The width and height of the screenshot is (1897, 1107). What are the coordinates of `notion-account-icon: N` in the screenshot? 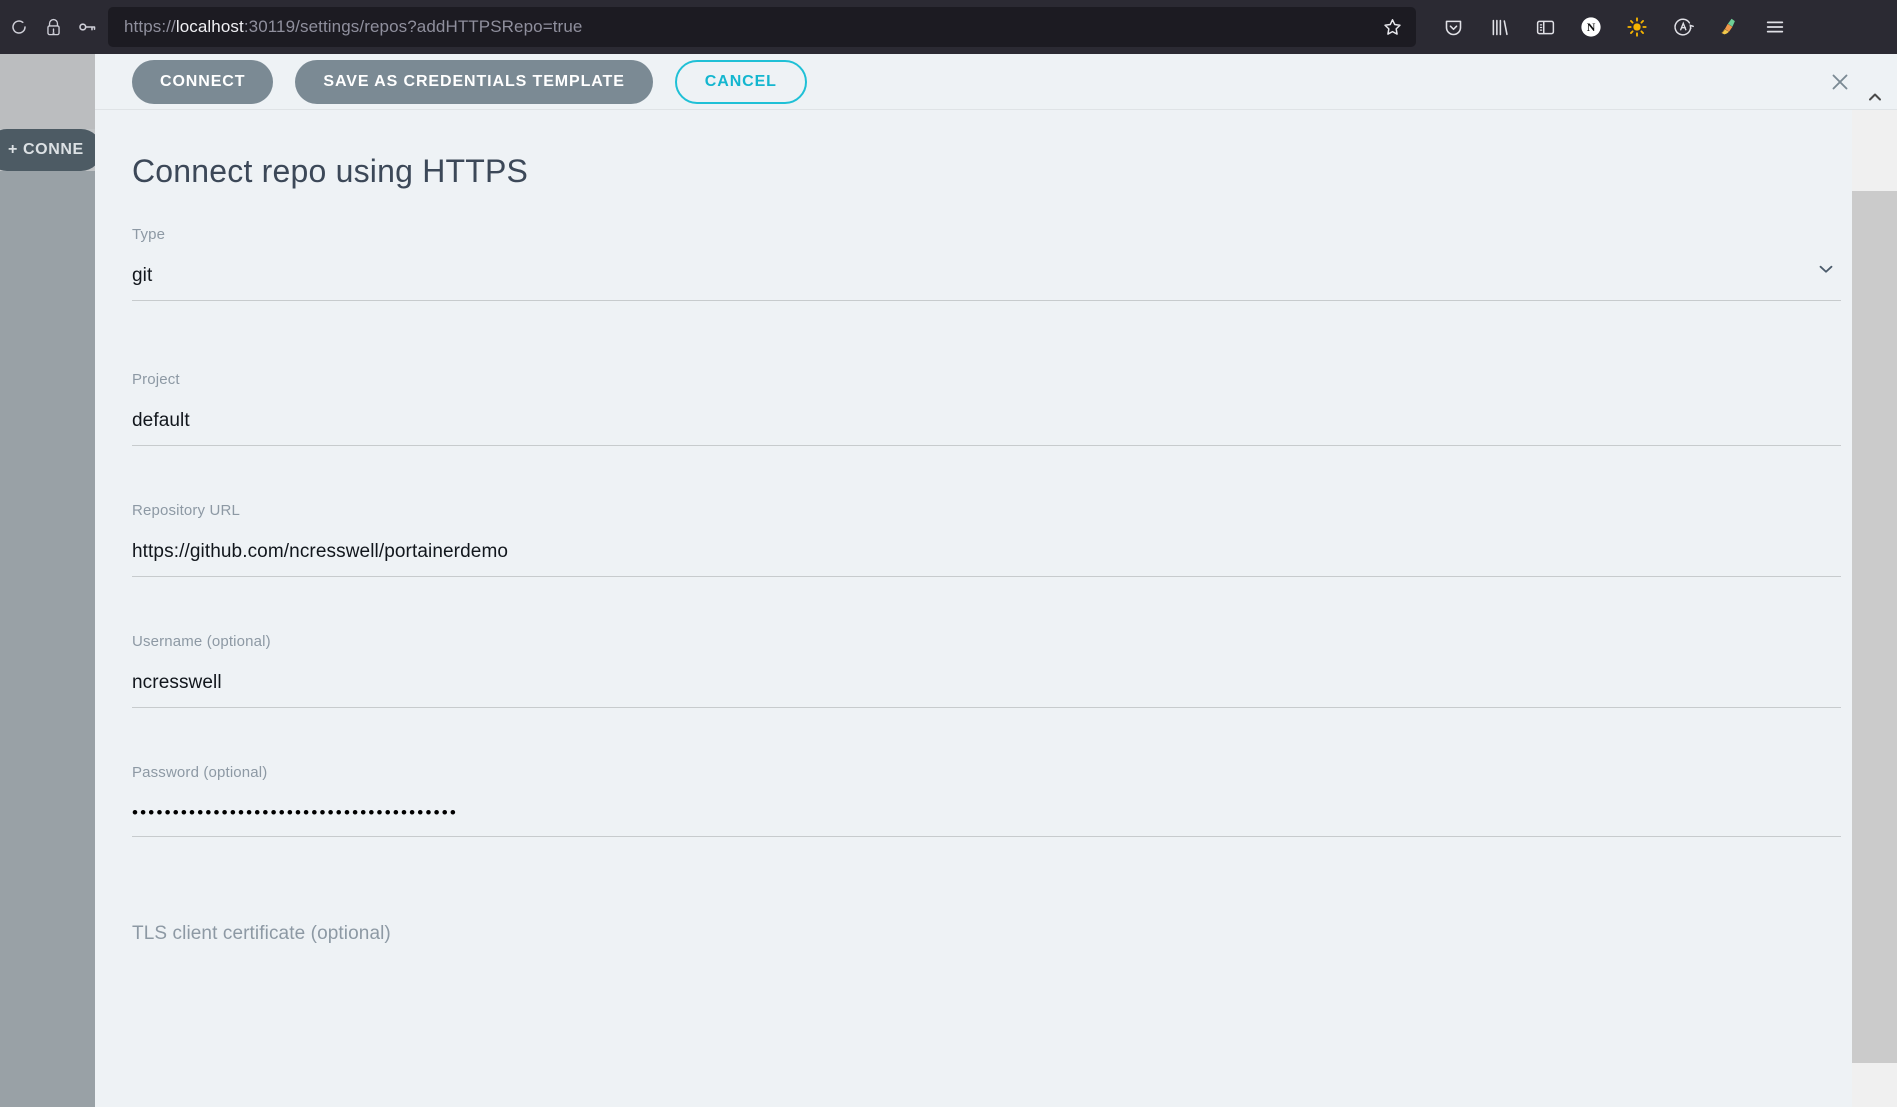 It's located at (1591, 27).